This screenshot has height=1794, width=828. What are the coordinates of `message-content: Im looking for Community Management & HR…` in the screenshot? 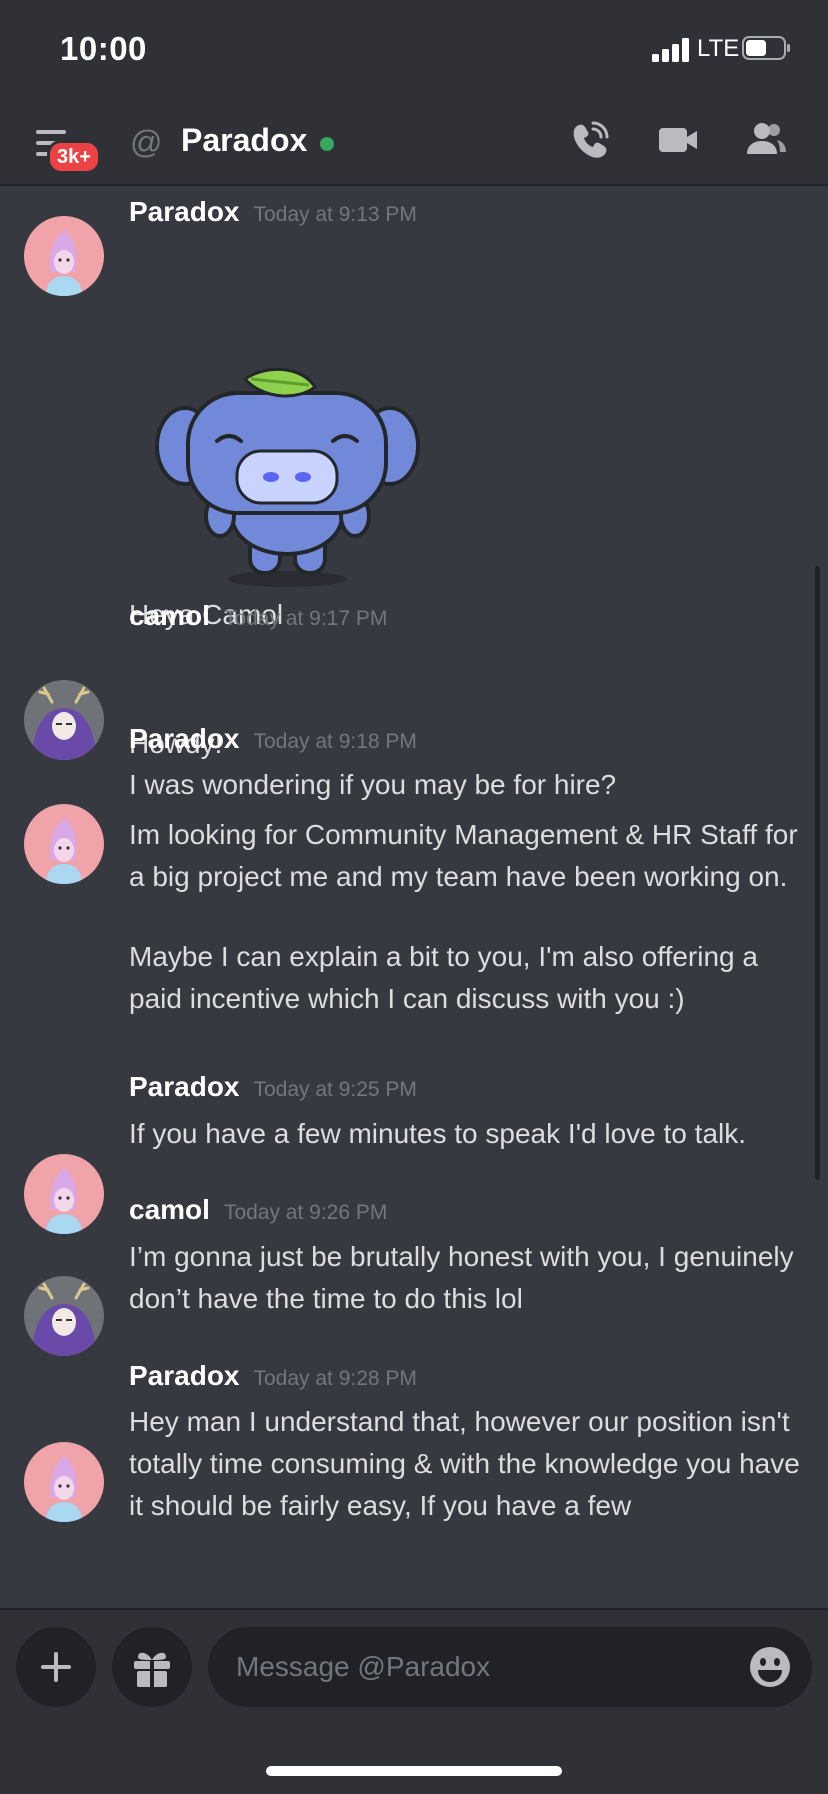 It's located at (463, 855).